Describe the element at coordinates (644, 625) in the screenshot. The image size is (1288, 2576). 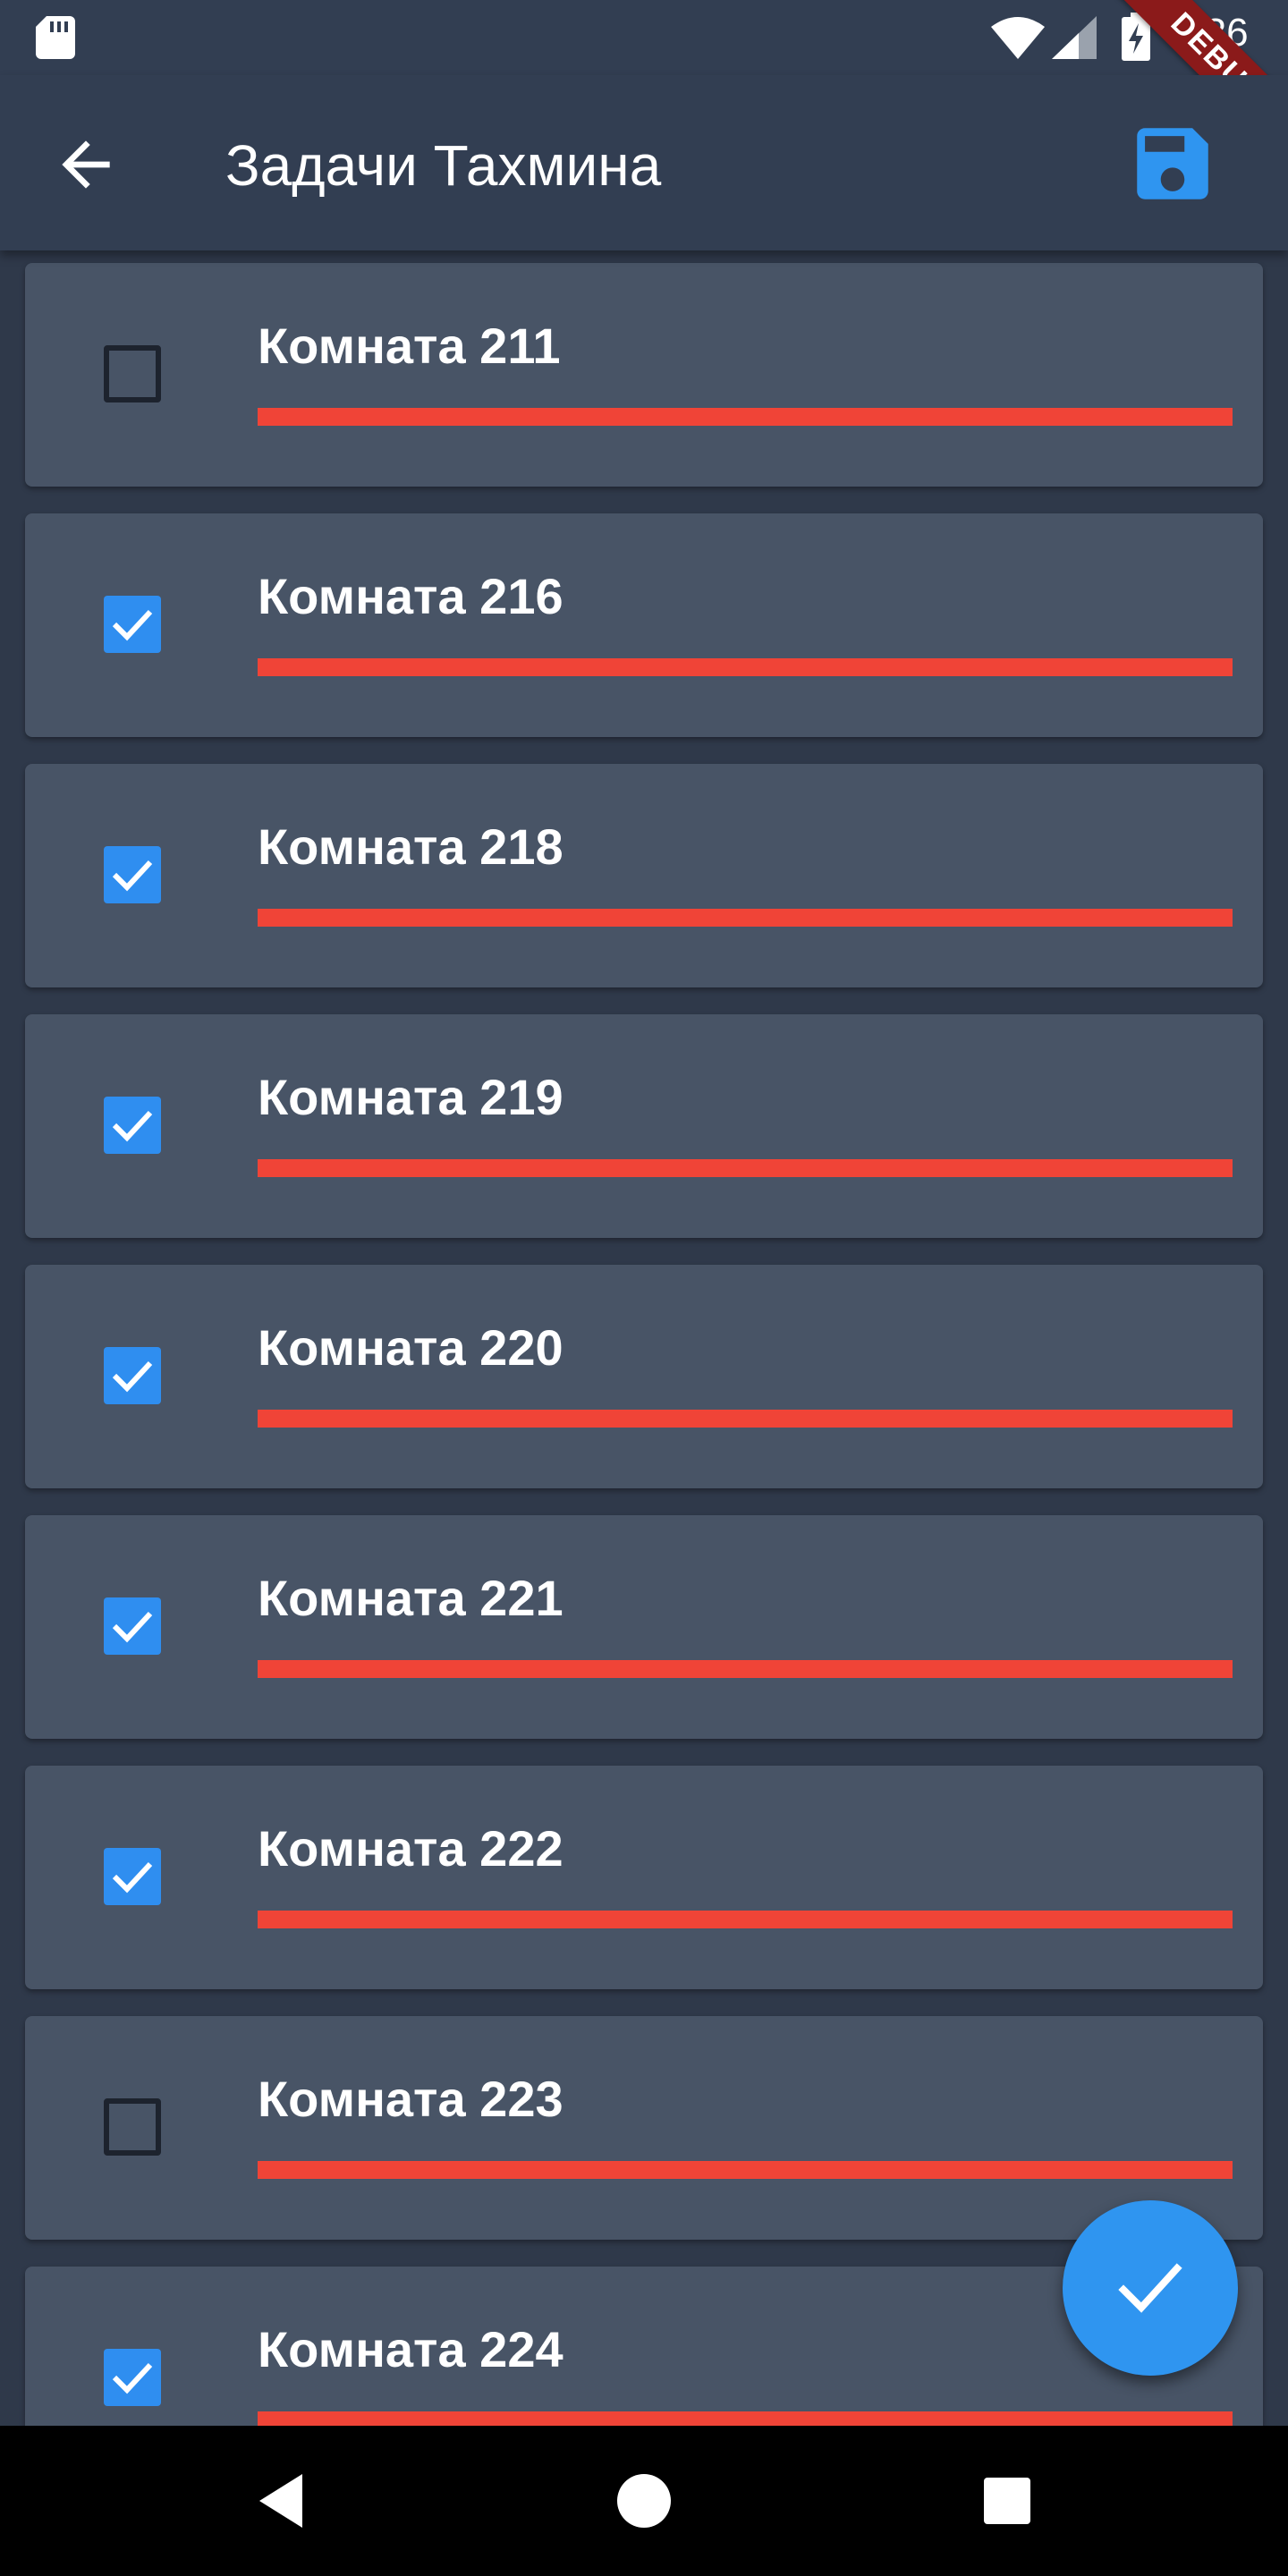
I see `task-card: Комната 216` at that location.